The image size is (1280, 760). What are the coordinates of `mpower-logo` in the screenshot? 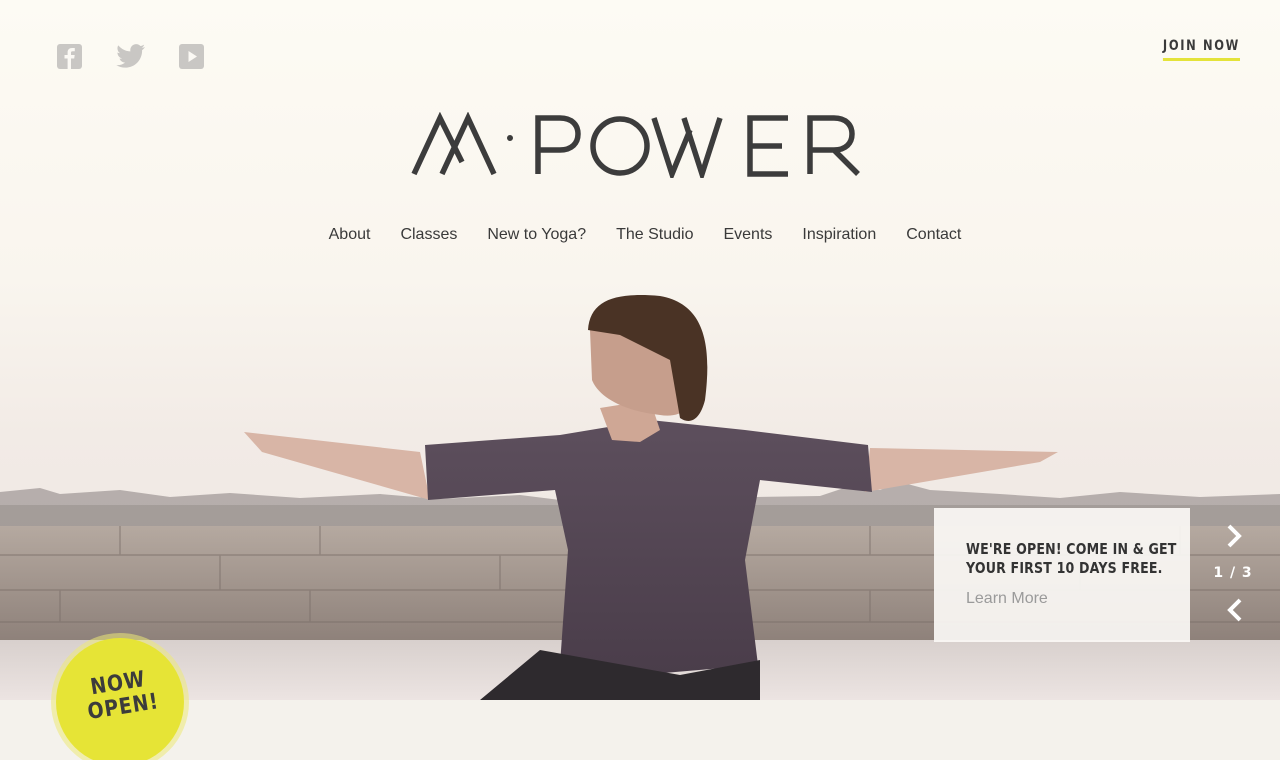 It's located at (640, 145).